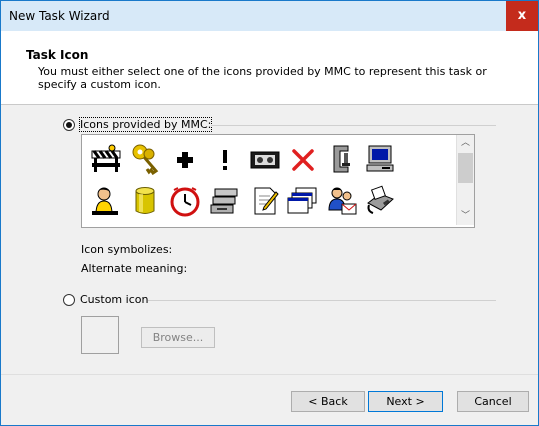 This screenshot has height=426, width=539. I want to click on next-button: Next >, so click(405, 401).